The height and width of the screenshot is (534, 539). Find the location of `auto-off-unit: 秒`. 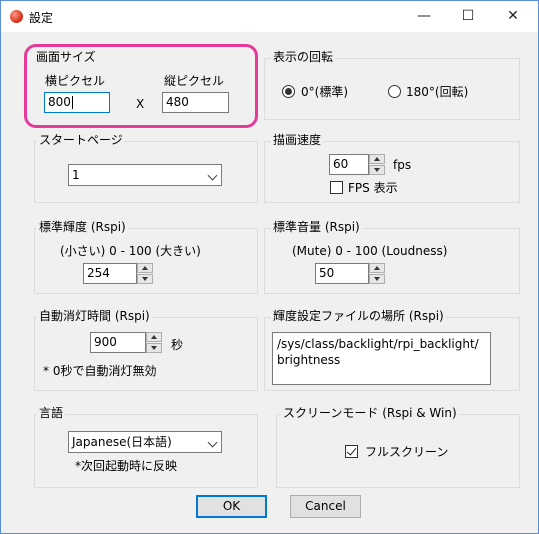

auto-off-unit: 秒 is located at coordinates (177, 345).